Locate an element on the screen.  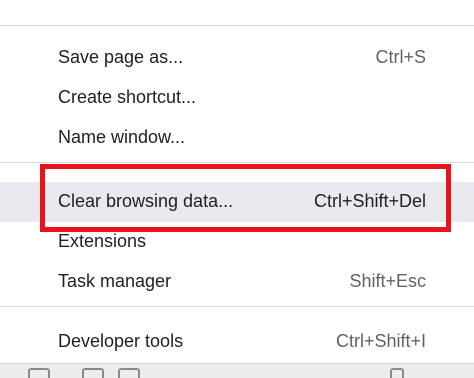
menu-item-shortcut: Ctrl+Shift+I is located at coordinates (380, 341).